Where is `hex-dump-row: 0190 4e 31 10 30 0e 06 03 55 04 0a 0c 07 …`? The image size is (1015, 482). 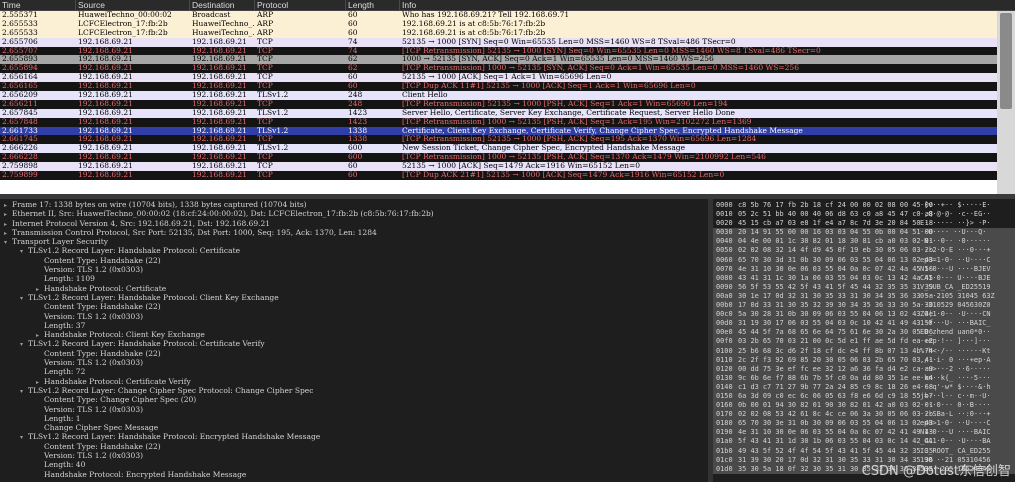 hex-dump-row: 0190 4e 31 10 30 0e 06 03 55 04 0a 0c 07 … is located at coordinates (864, 433).